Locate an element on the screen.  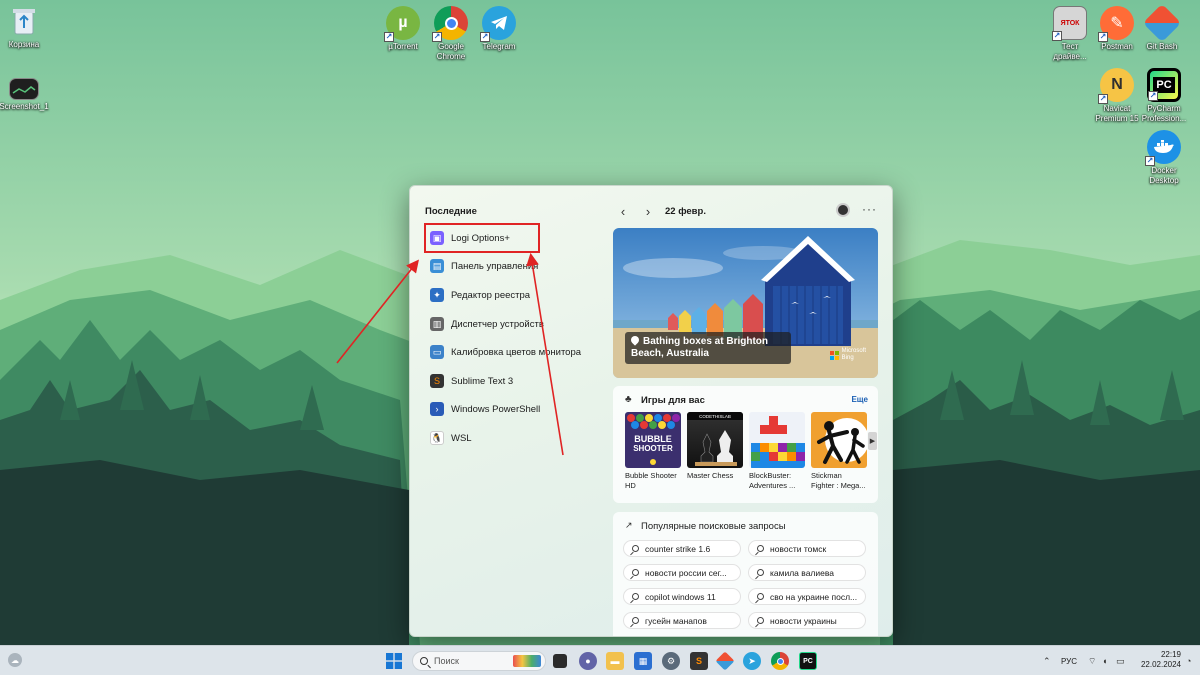
microsoft-store-icon: ▦ is located at coordinates (643, 660).